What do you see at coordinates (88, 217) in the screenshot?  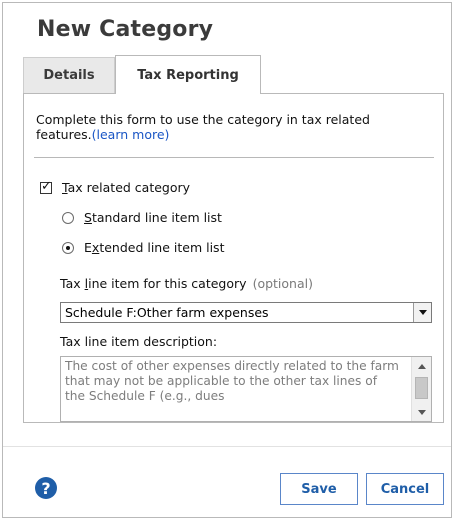 I see `standard-list-label-accel: S` at bounding box center [88, 217].